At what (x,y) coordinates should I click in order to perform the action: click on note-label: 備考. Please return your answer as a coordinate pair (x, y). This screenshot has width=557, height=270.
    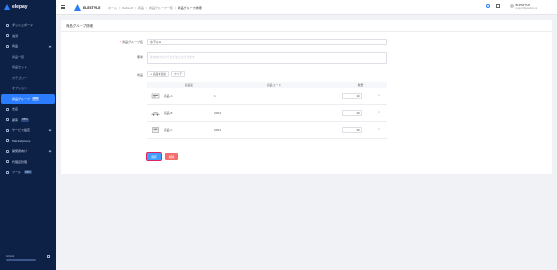
    Looking at the image, I should click on (139, 57).